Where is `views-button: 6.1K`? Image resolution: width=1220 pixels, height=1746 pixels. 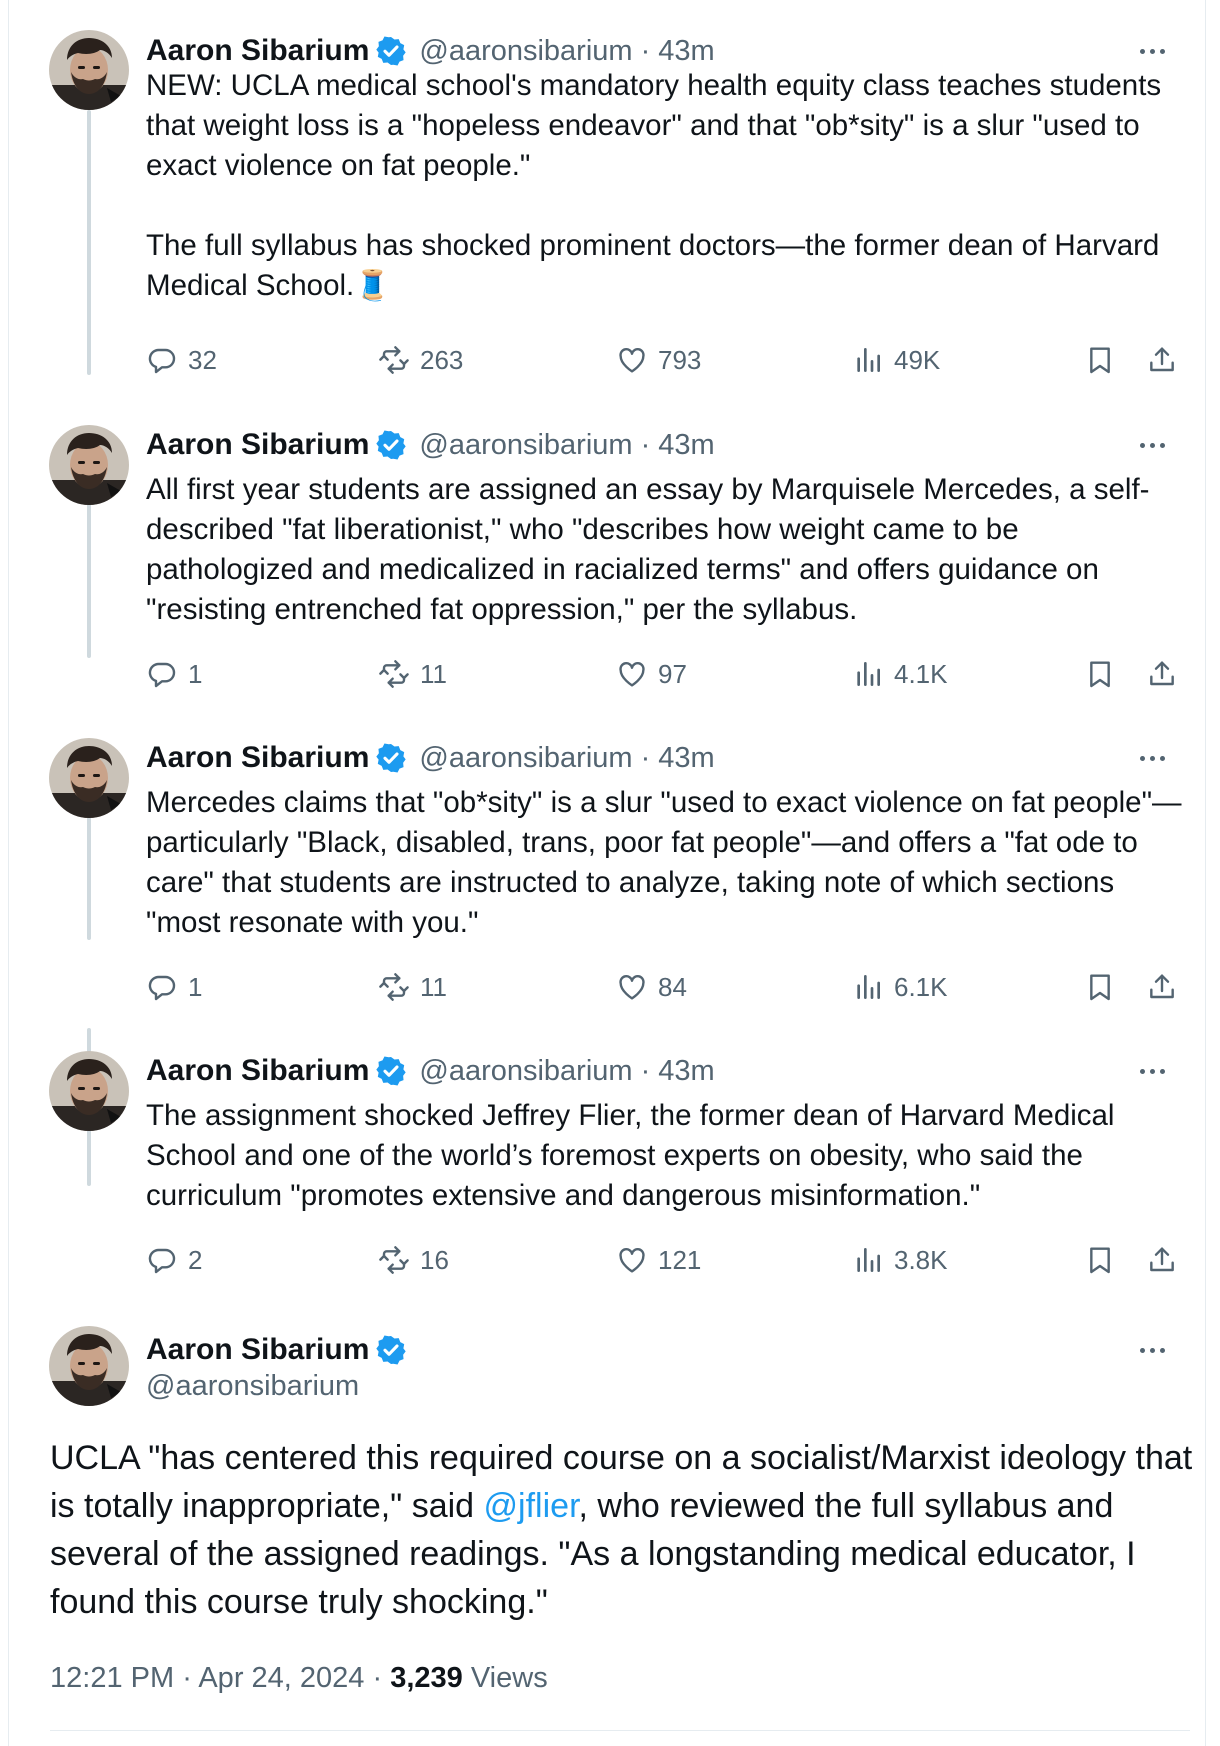
views-button: 6.1K is located at coordinates (900, 987).